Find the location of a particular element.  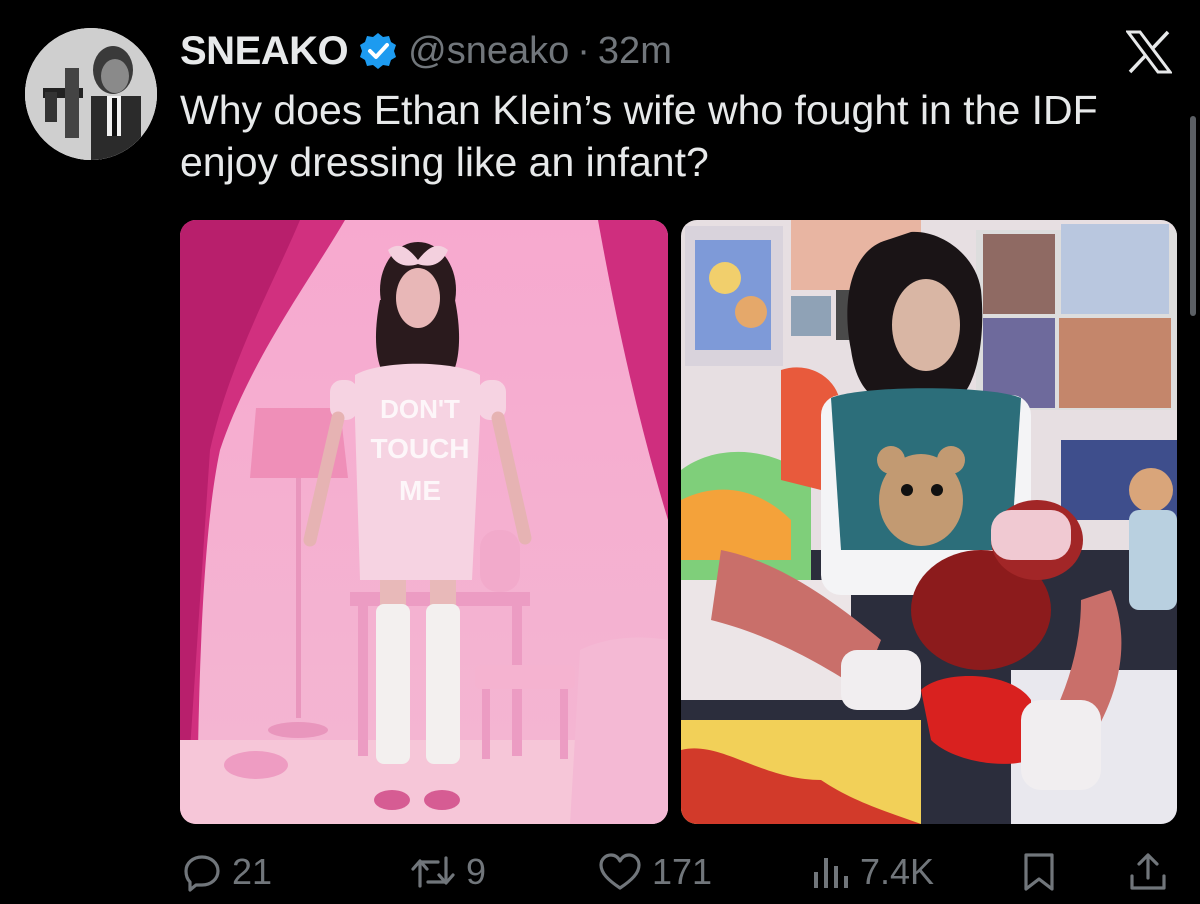

shirt-text-line-3: ME is located at coordinates (420, 490).